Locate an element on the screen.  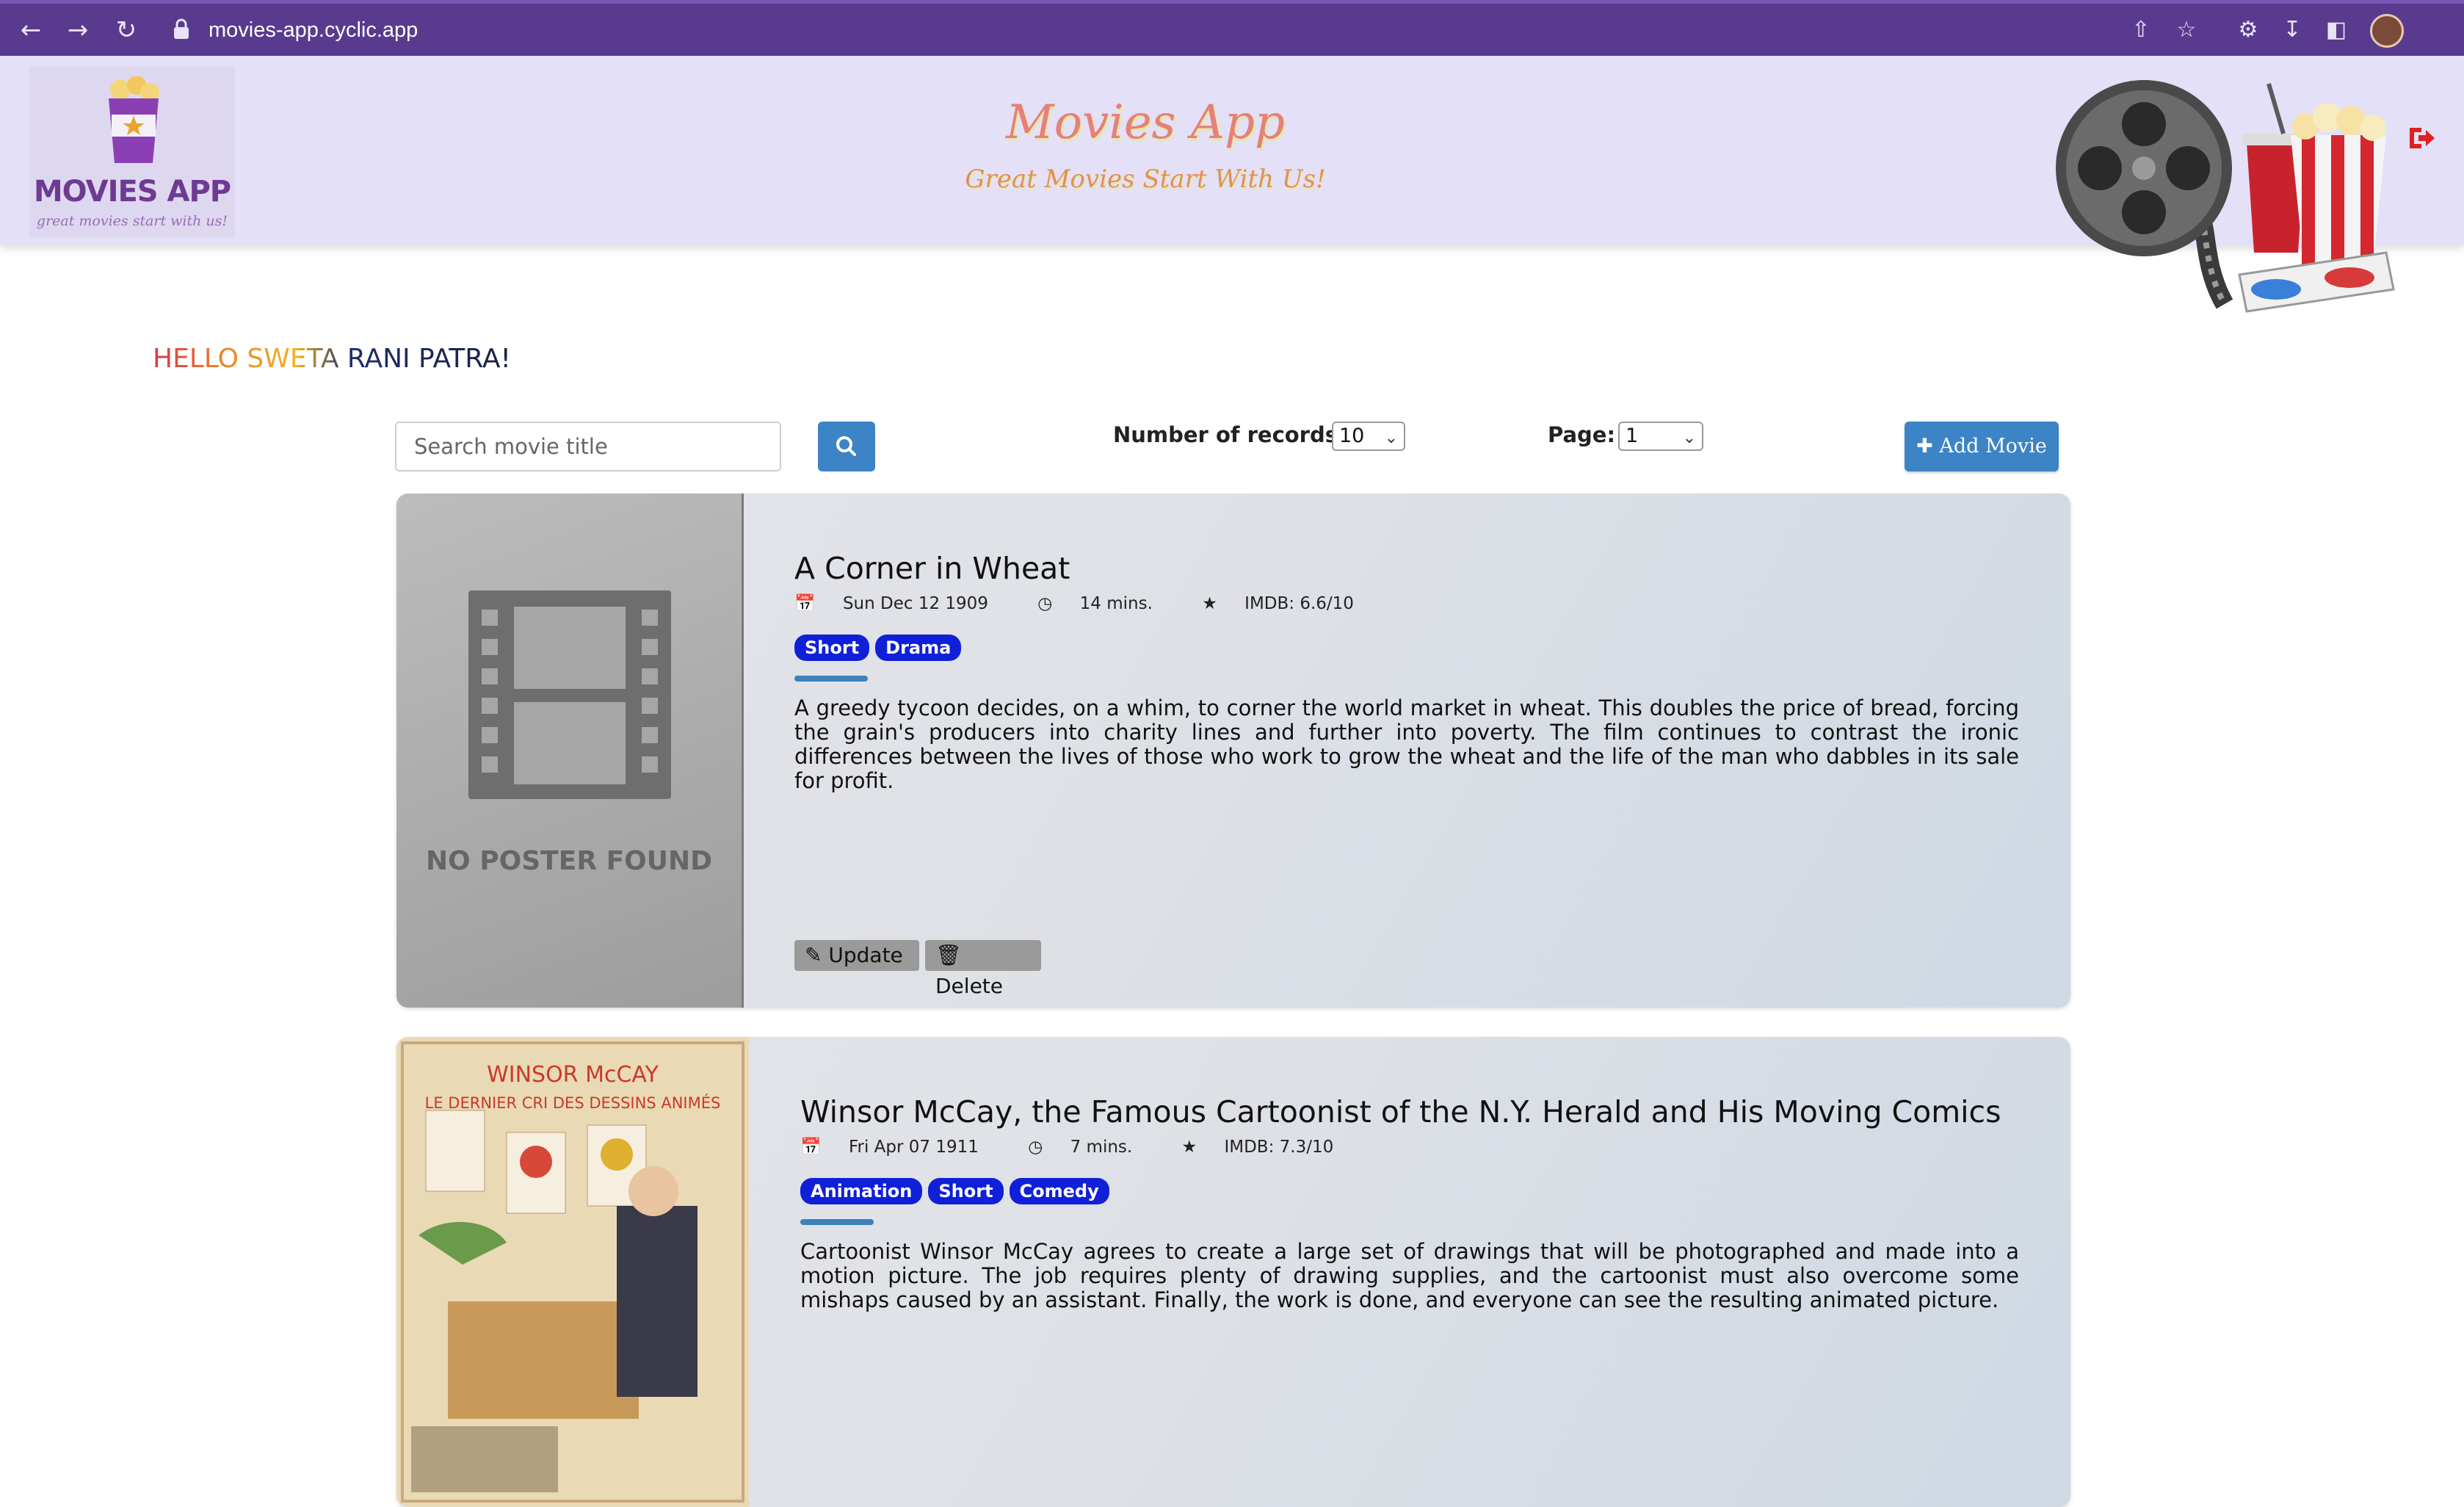
search-button is located at coordinates (846, 447).